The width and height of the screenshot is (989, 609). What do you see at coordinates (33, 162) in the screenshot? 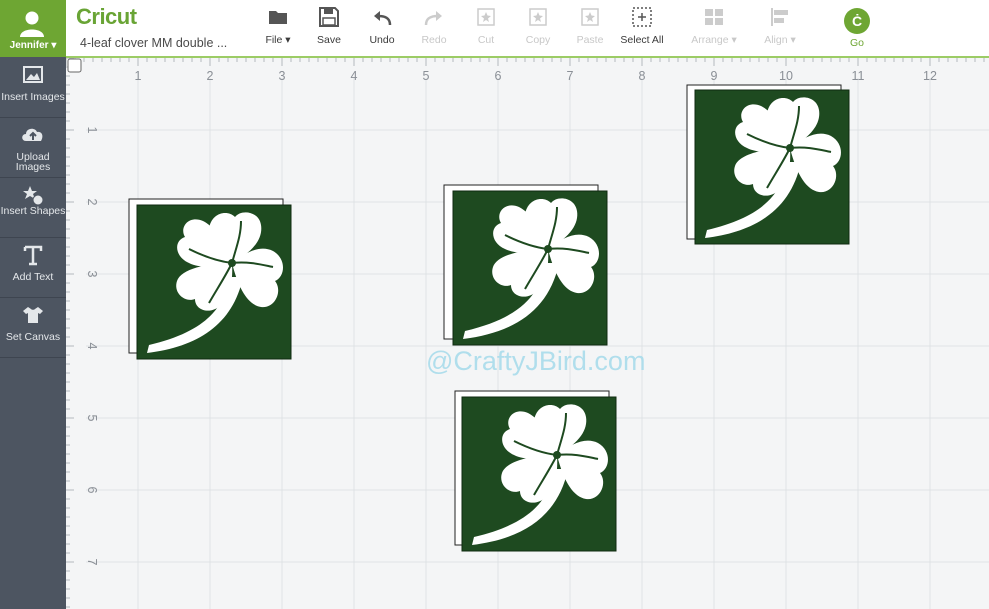
I see `sidebar-item-label: Upload Images` at bounding box center [33, 162].